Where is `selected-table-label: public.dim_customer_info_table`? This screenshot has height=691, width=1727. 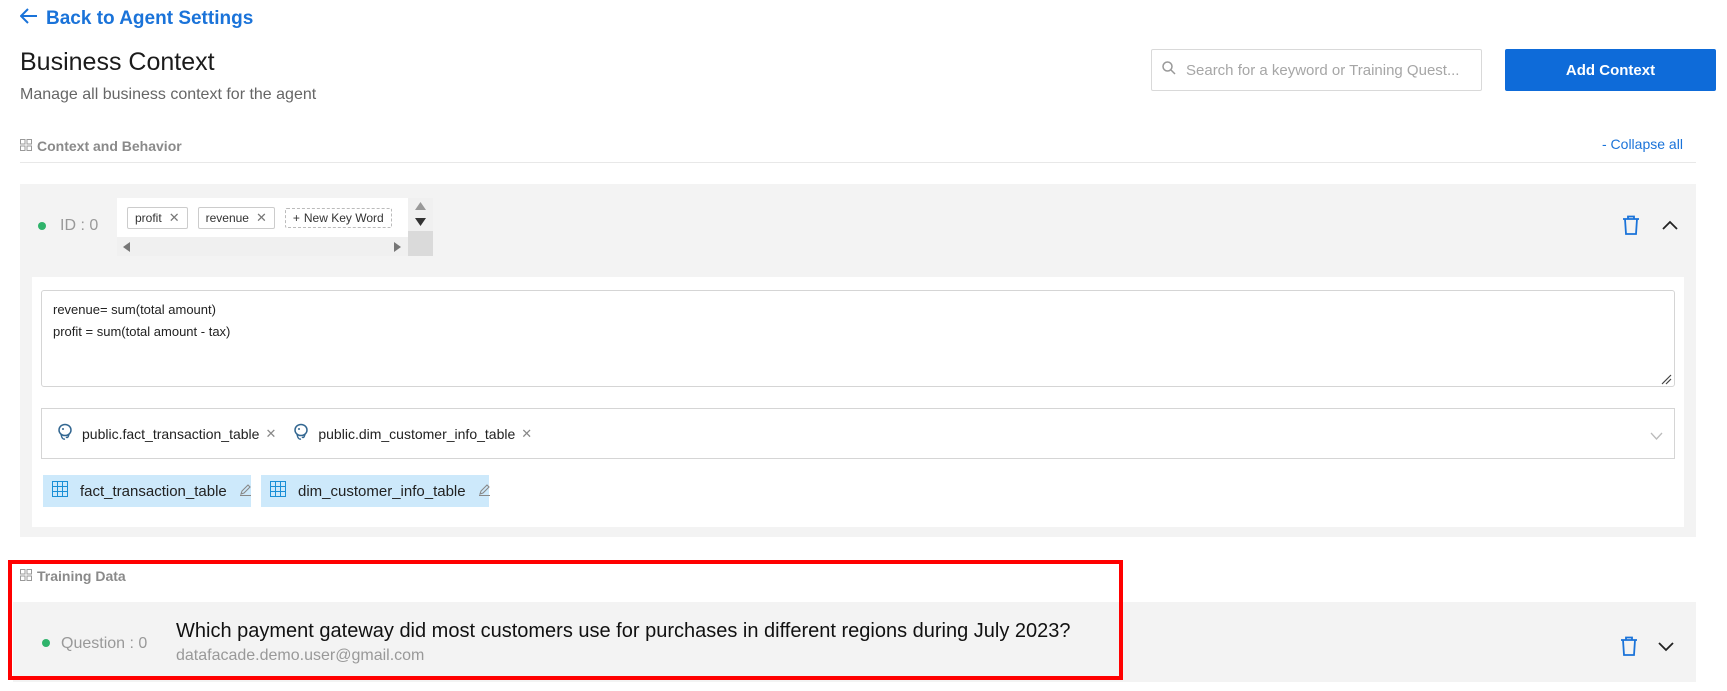
selected-table-label: public.dim_customer_info_table is located at coordinates (417, 433).